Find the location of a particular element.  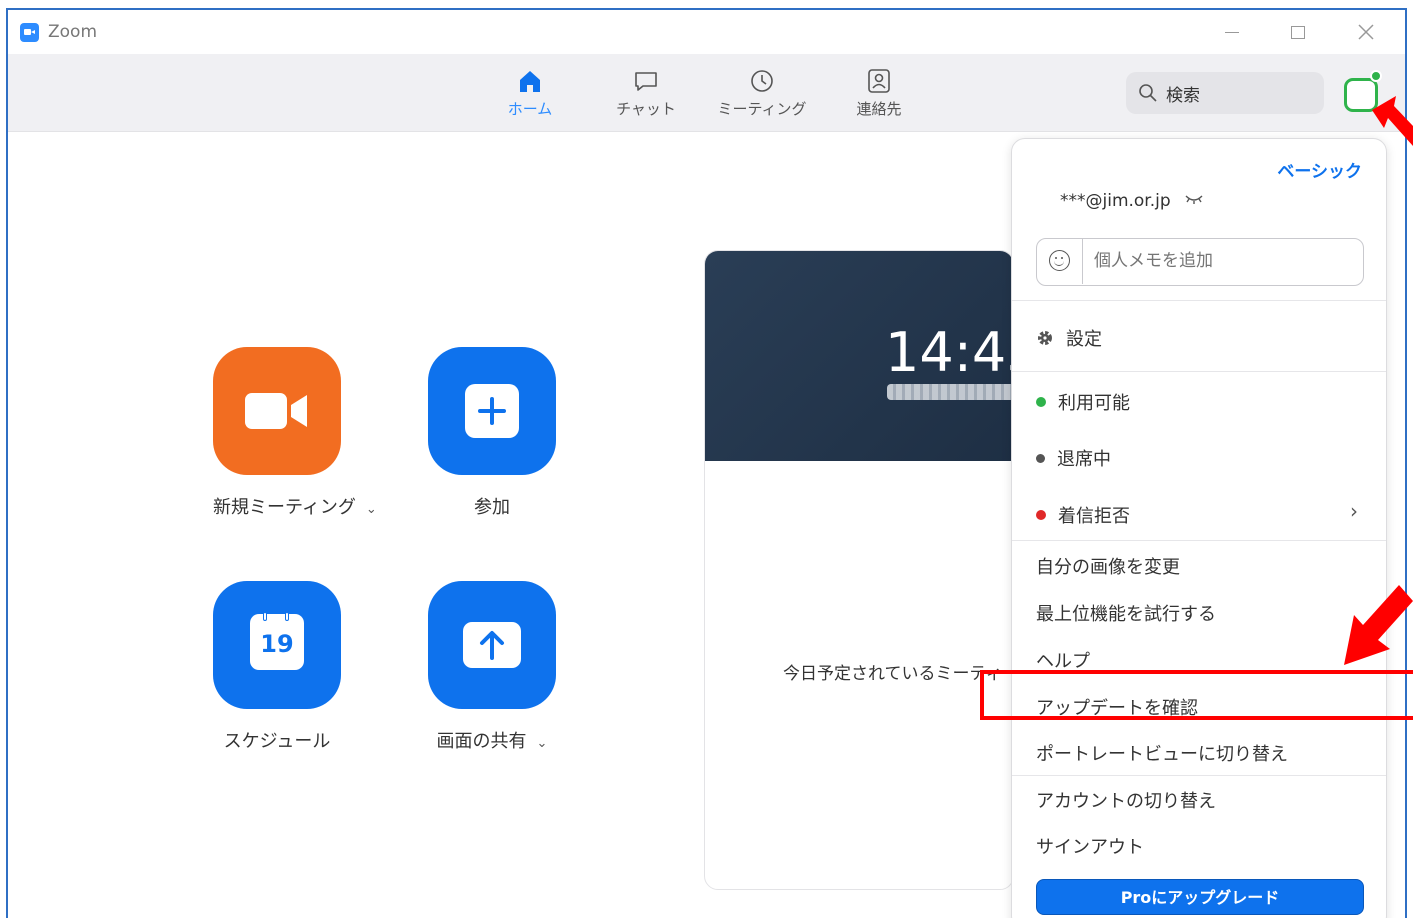

menu-item-try-top-features: 最上位機能を試行する is located at coordinates (1126, 613).